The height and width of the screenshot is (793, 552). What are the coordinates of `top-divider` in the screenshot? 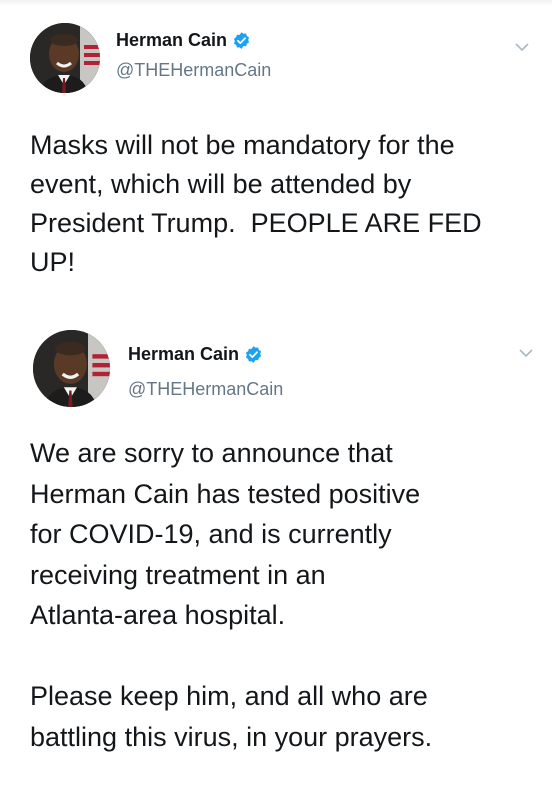 It's located at (276, 3).